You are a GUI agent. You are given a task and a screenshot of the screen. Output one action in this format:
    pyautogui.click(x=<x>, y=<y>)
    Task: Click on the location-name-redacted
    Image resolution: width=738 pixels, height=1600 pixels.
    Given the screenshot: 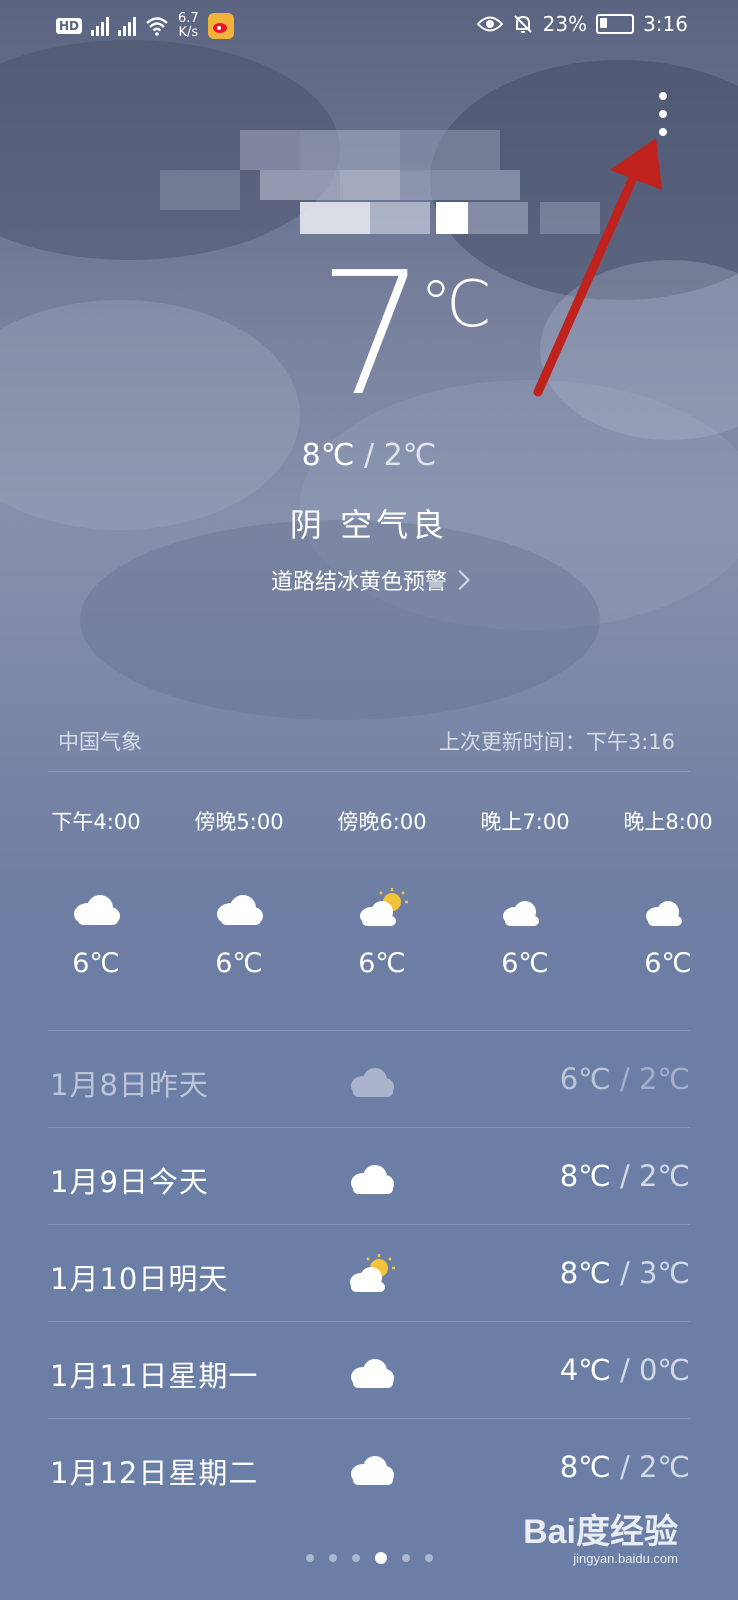 What is the action you would take?
    pyautogui.click(x=380, y=190)
    